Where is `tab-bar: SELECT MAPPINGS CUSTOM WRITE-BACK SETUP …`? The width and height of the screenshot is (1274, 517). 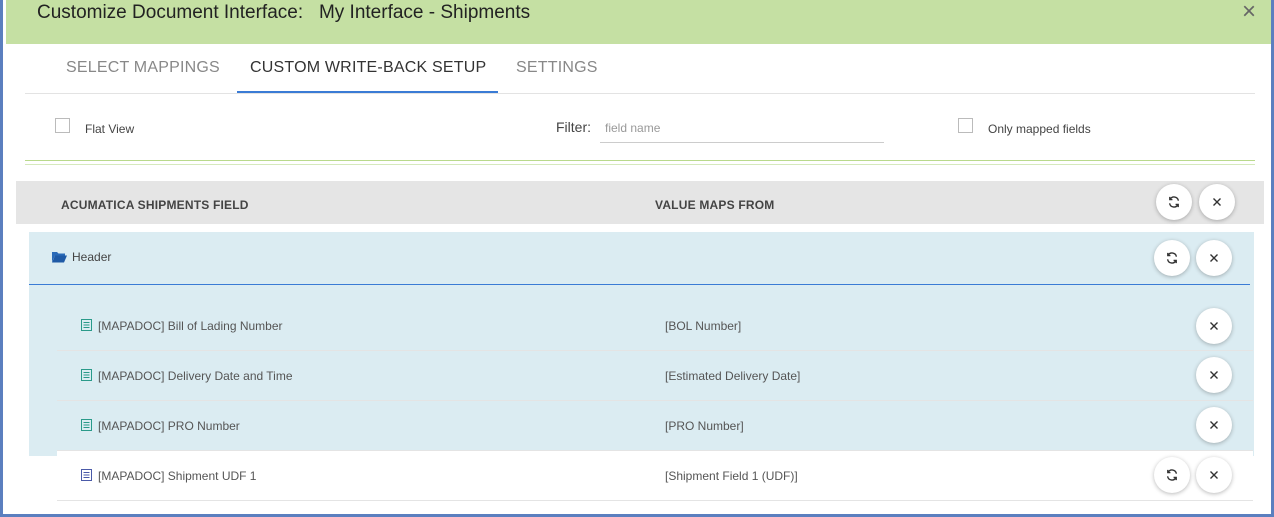 tab-bar: SELECT MAPPINGS CUSTOM WRITE-BACK SETUP … is located at coordinates (640, 69).